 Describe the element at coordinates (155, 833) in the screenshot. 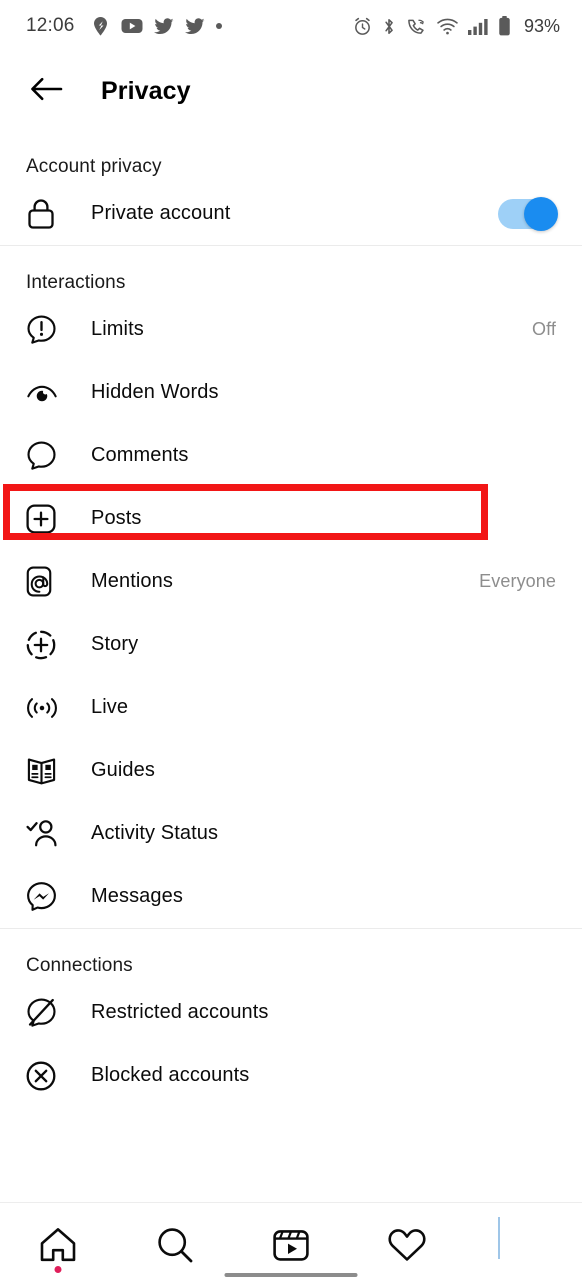

I see `row-label-activity-status: Activity Status` at that location.